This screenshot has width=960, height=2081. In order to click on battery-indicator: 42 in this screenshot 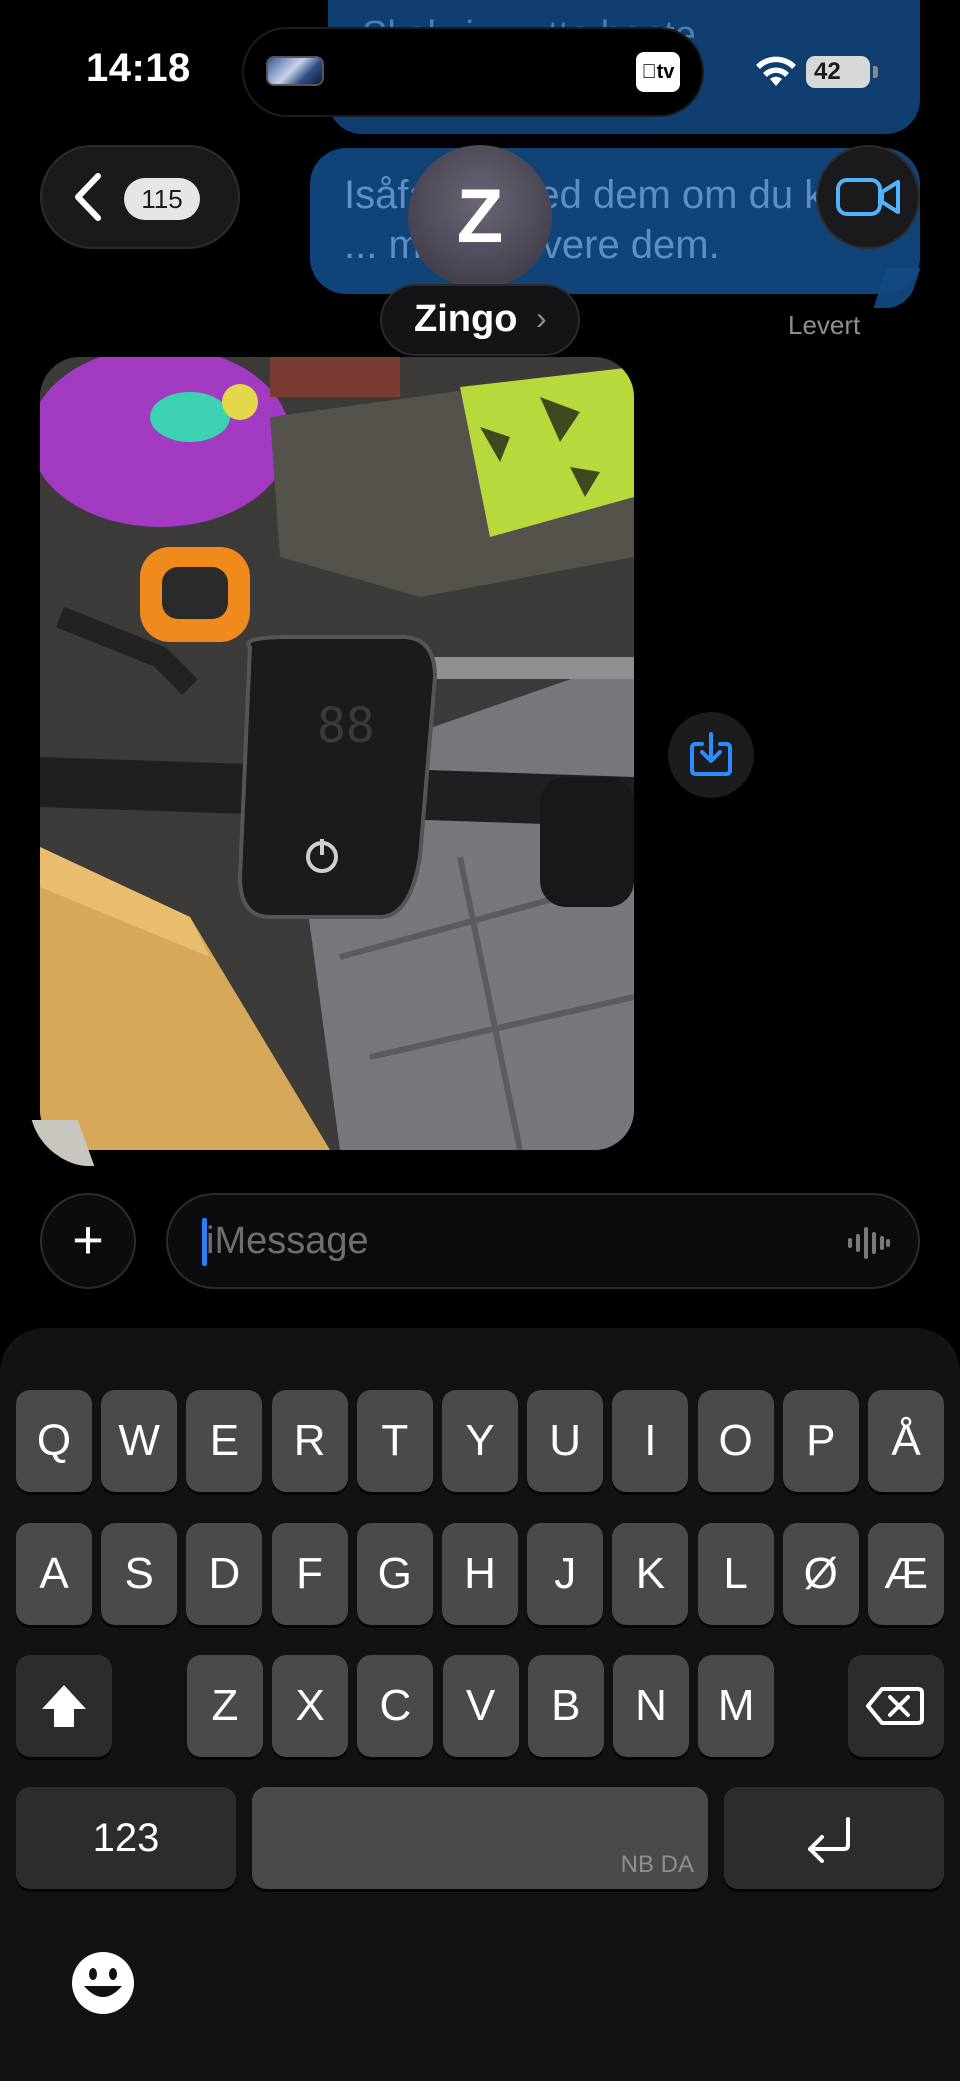, I will do `click(838, 72)`.